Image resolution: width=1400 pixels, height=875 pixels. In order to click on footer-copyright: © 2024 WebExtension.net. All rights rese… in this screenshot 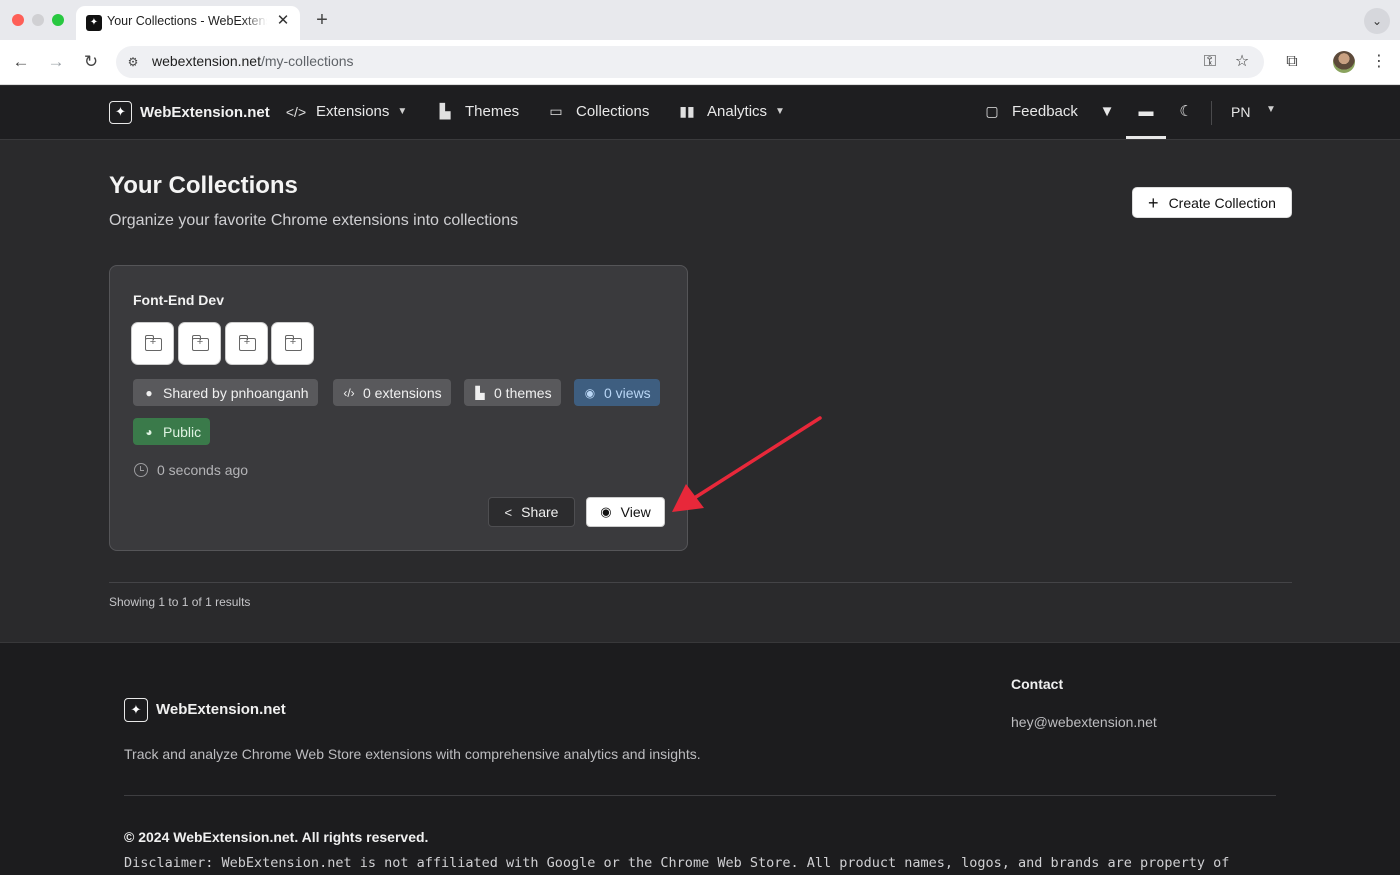, I will do `click(276, 837)`.